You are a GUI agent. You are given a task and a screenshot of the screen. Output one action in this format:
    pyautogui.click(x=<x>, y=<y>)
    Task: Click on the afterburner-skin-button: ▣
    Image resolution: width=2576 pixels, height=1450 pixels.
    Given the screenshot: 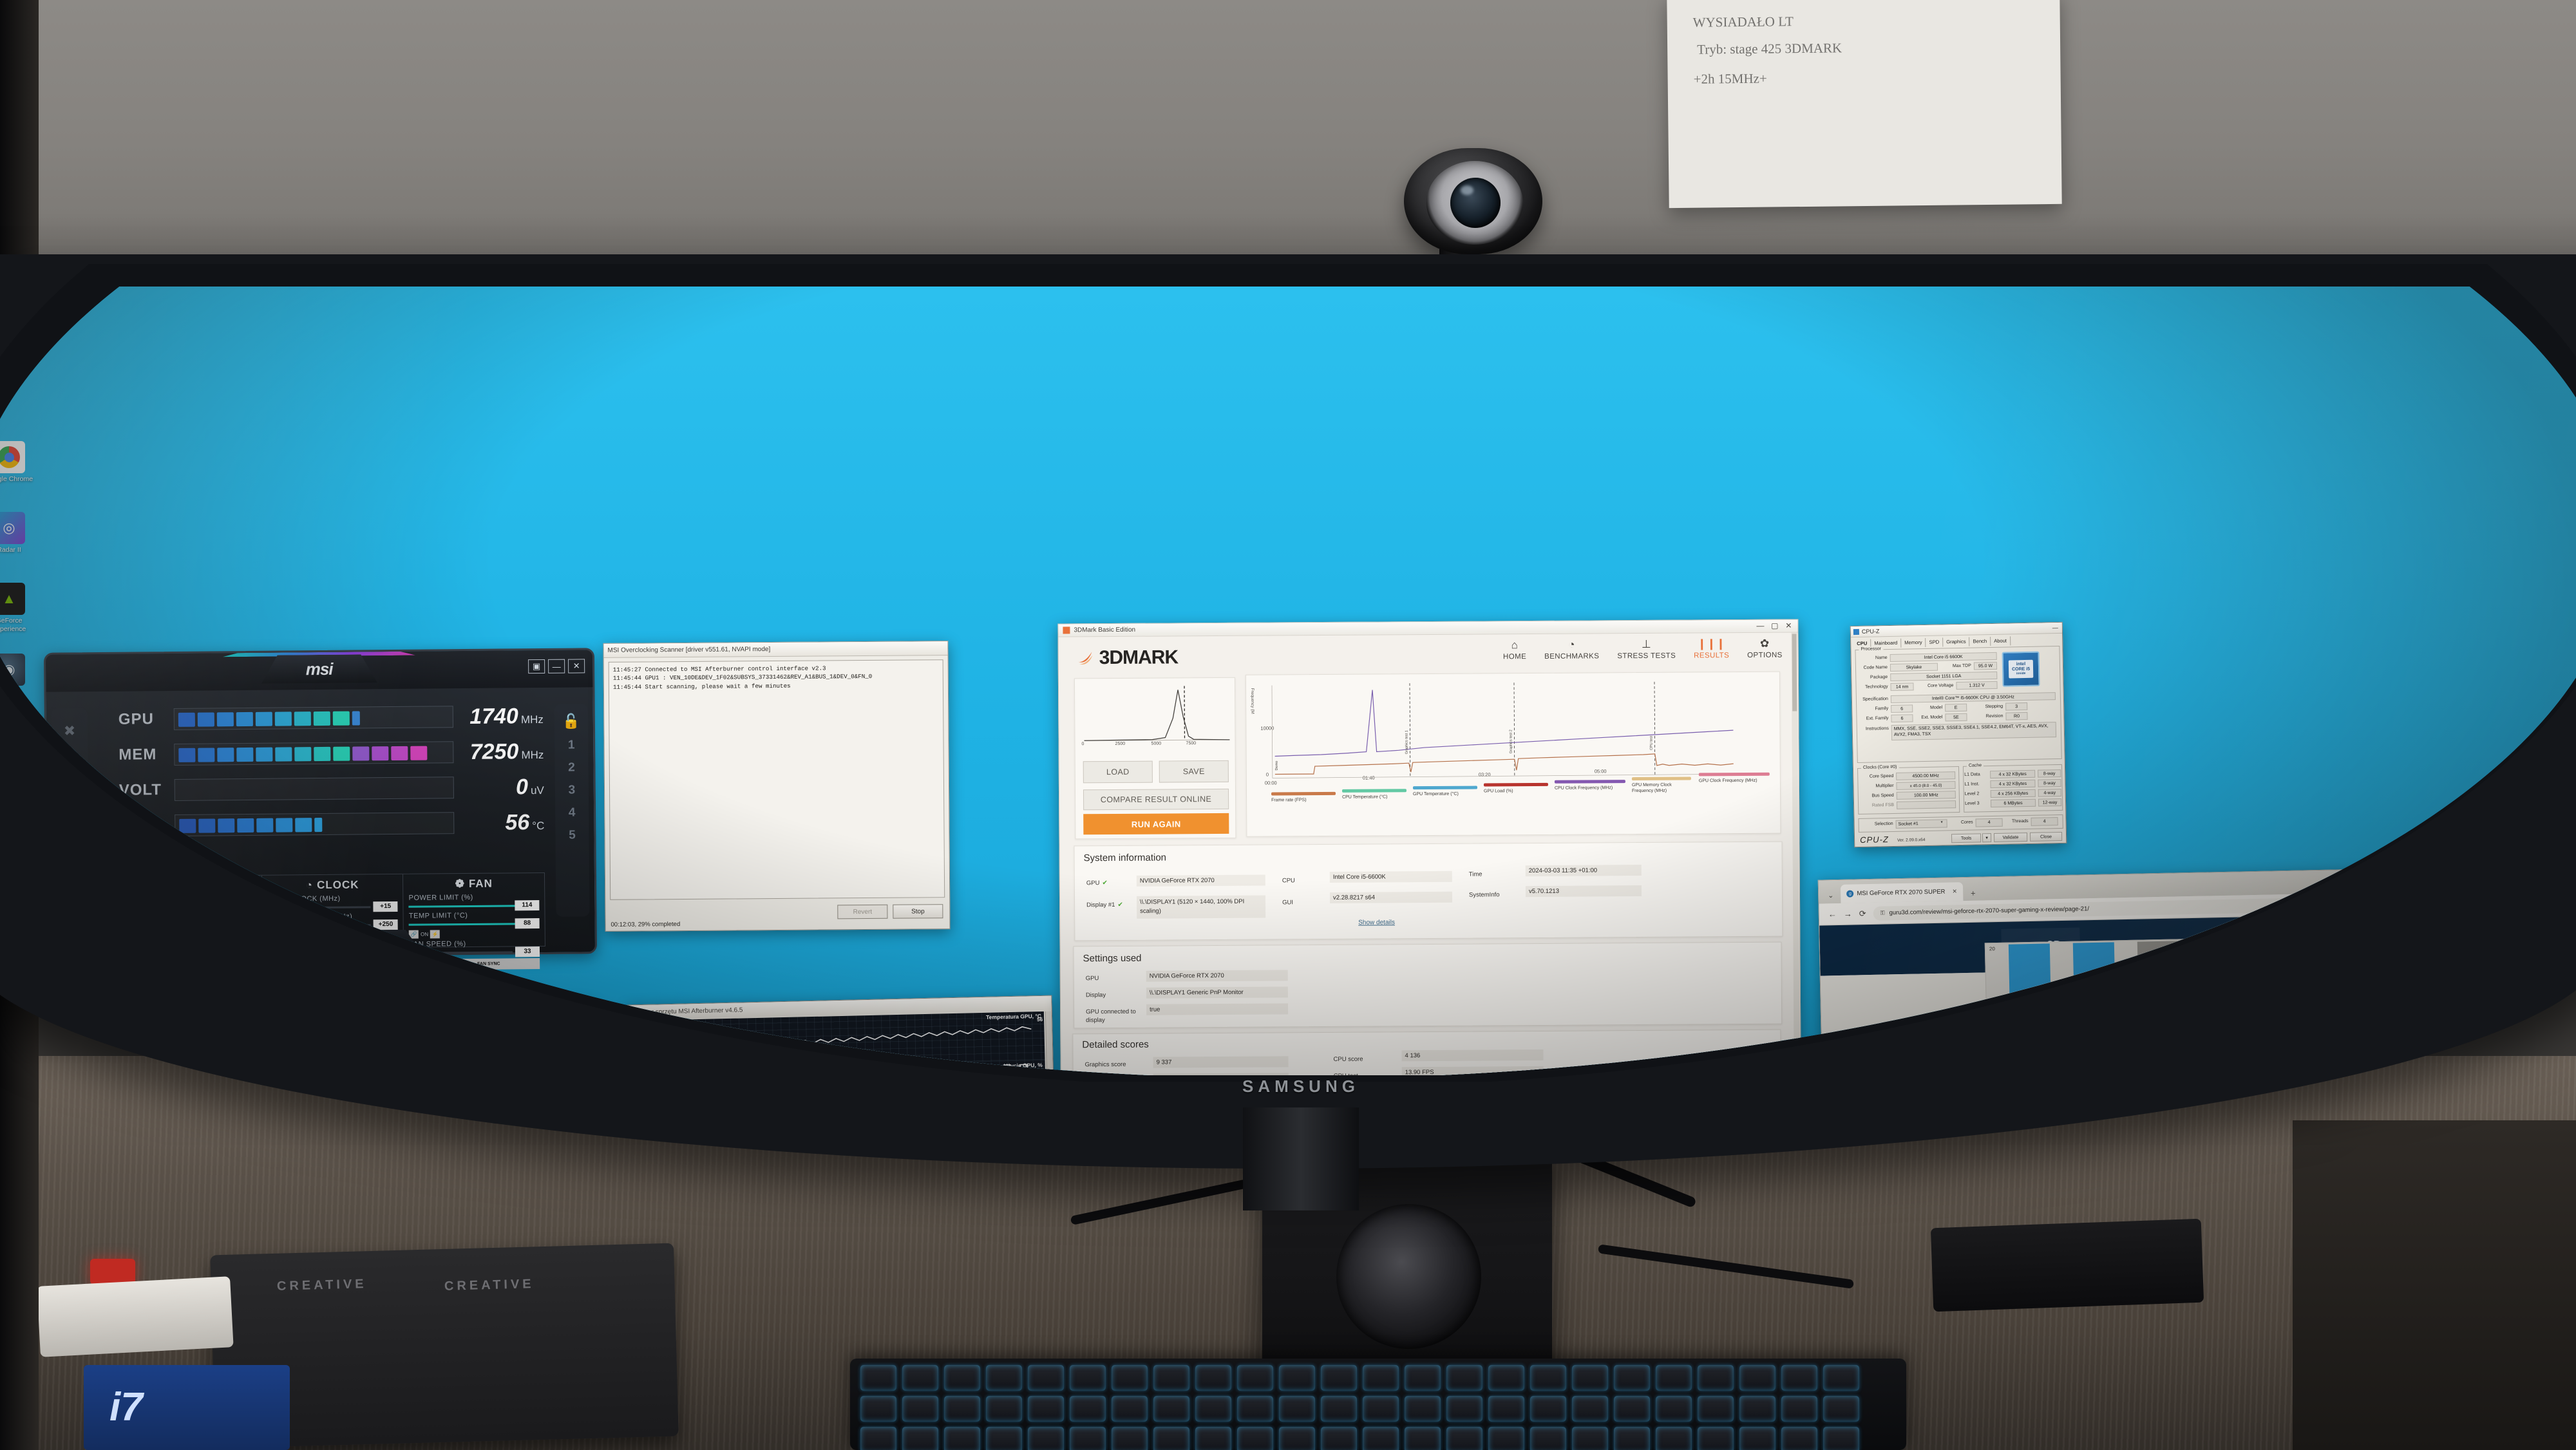 What is the action you would take?
    pyautogui.click(x=537, y=666)
    